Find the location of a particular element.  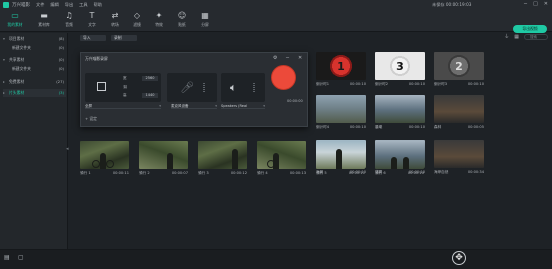

folder-icon: ▬ is located at coordinates (44, 15).